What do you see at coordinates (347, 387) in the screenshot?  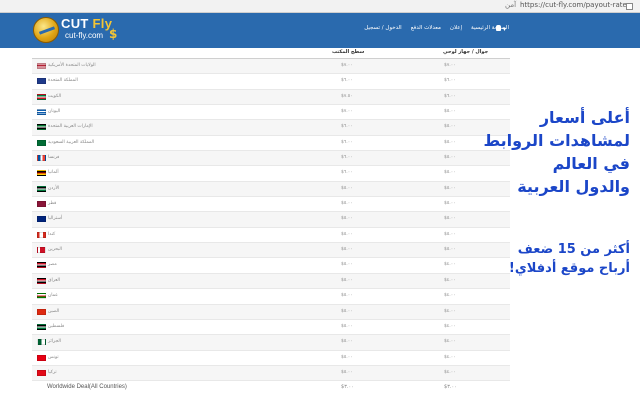 I see `rate-desktop: $٣.٠٠` at bounding box center [347, 387].